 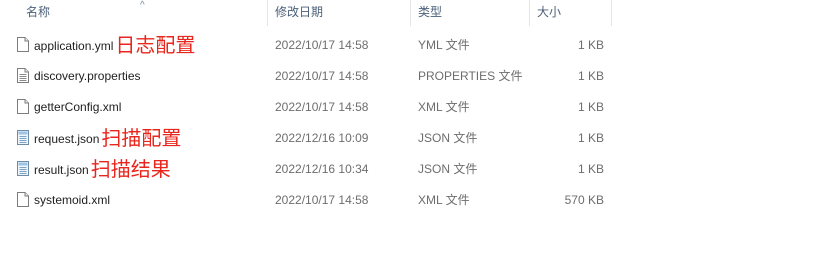 What do you see at coordinates (322, 169) in the screenshot?
I see `file-modified-date: 2022/12/16 10:34` at bounding box center [322, 169].